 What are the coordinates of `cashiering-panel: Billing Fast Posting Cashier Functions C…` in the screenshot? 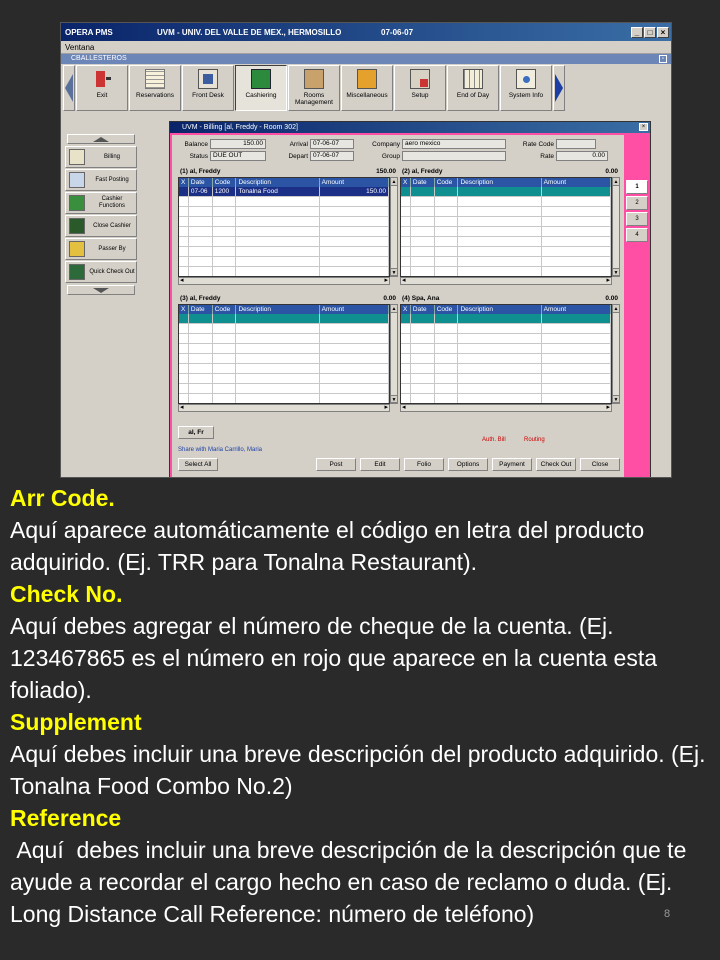 It's located at (101, 304).